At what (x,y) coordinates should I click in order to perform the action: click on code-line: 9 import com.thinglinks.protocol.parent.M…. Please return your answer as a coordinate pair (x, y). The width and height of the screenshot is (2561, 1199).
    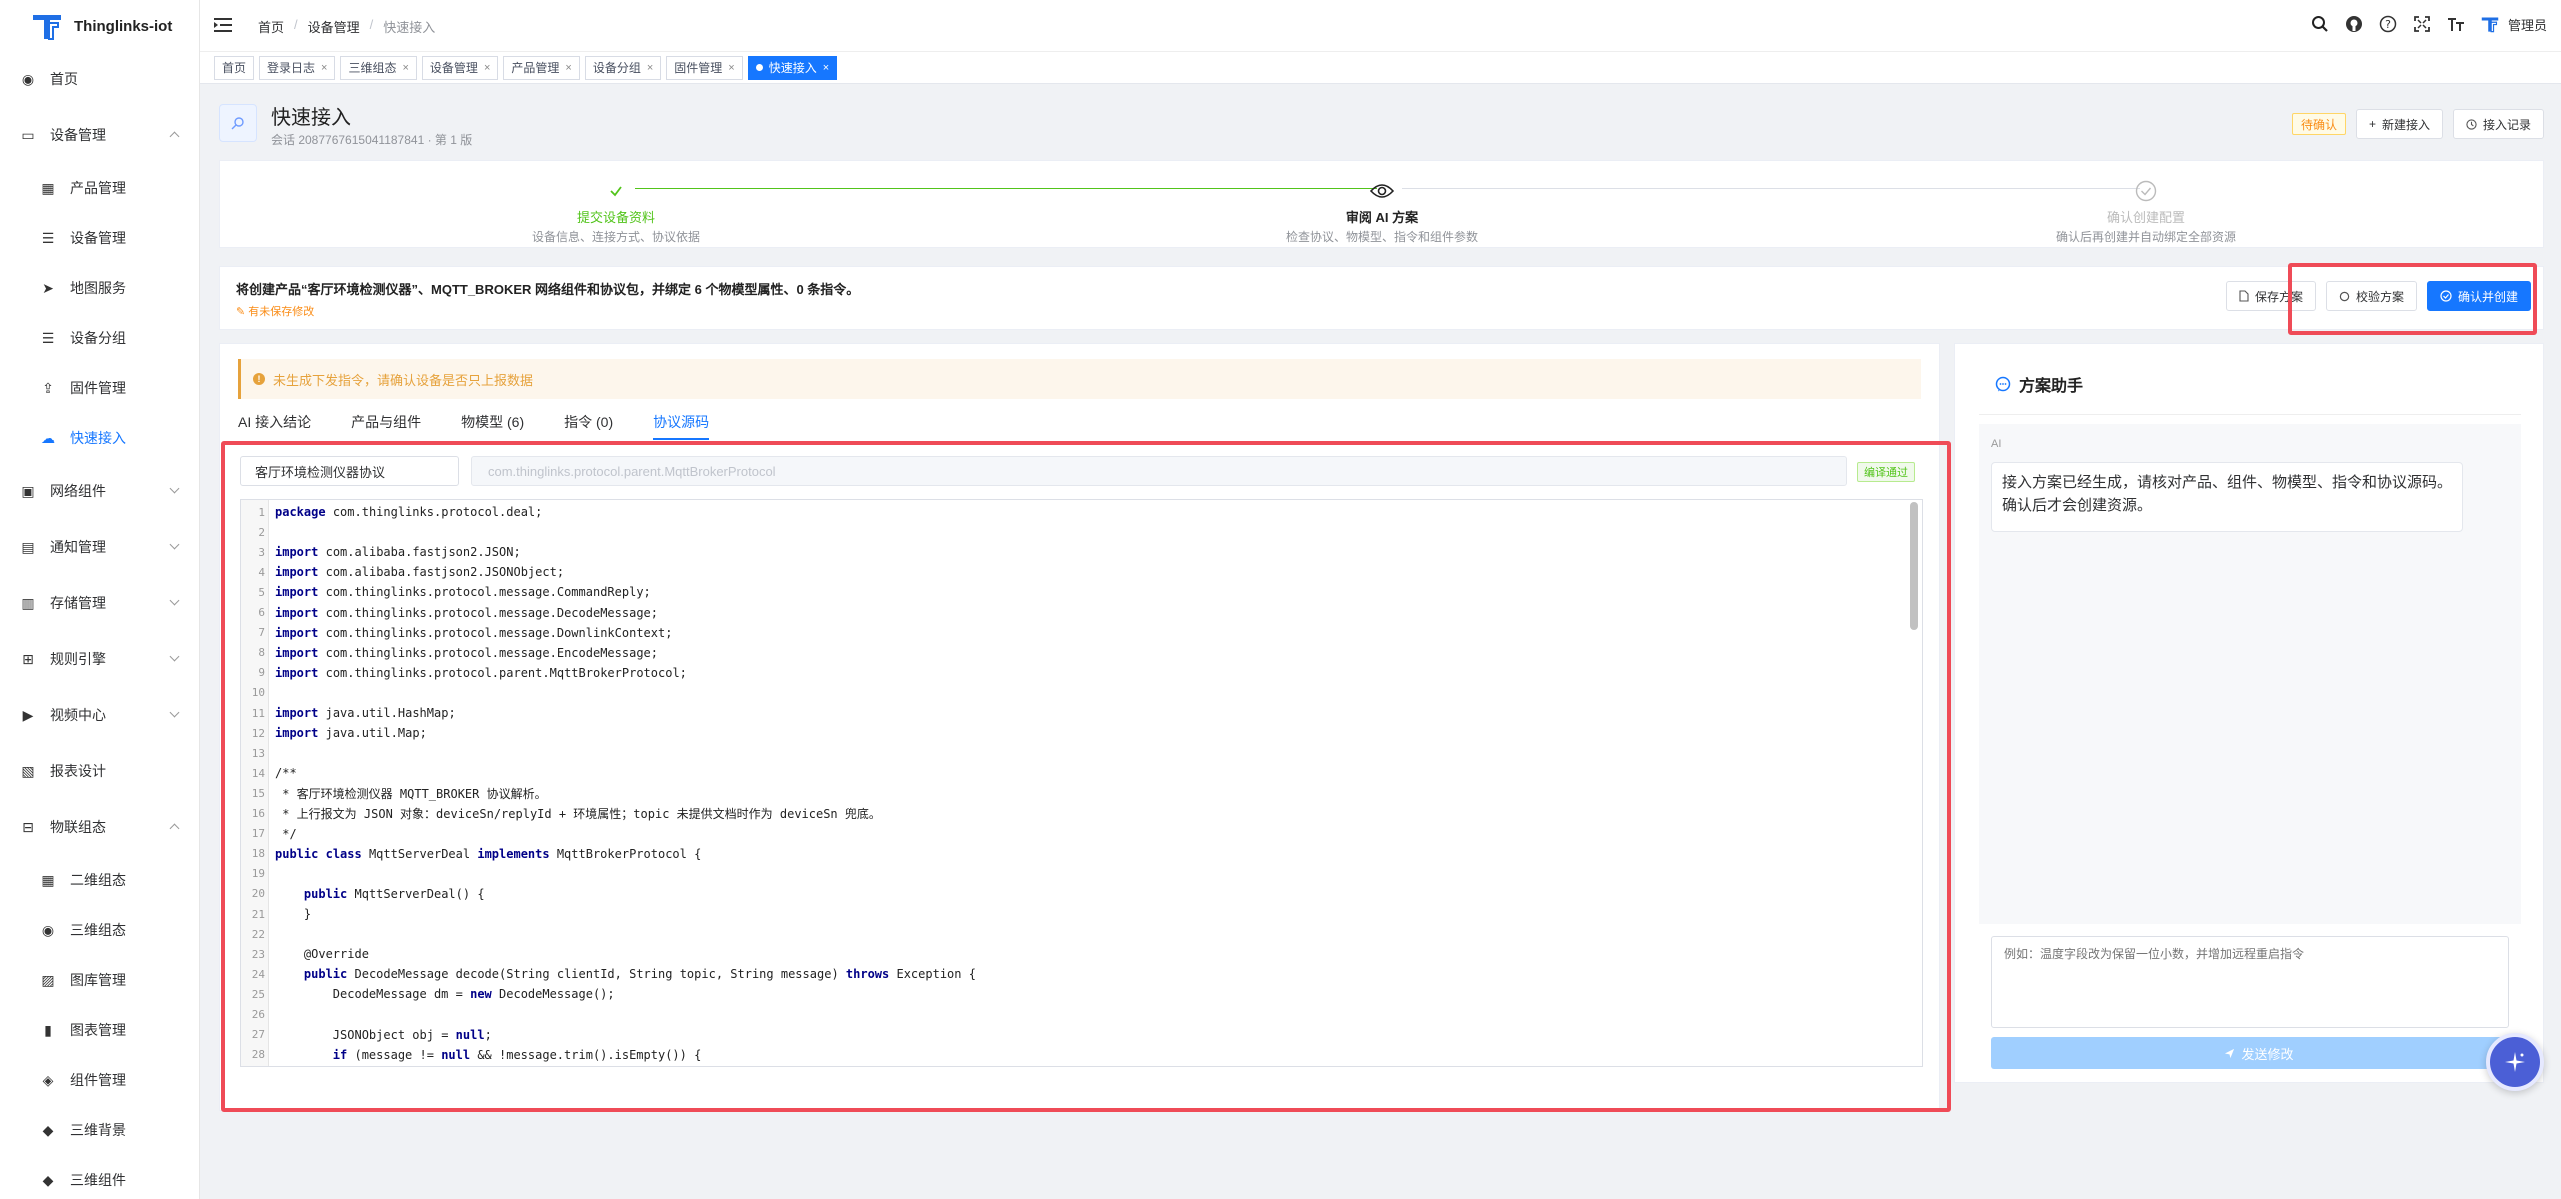
    Looking at the image, I should click on (464, 673).